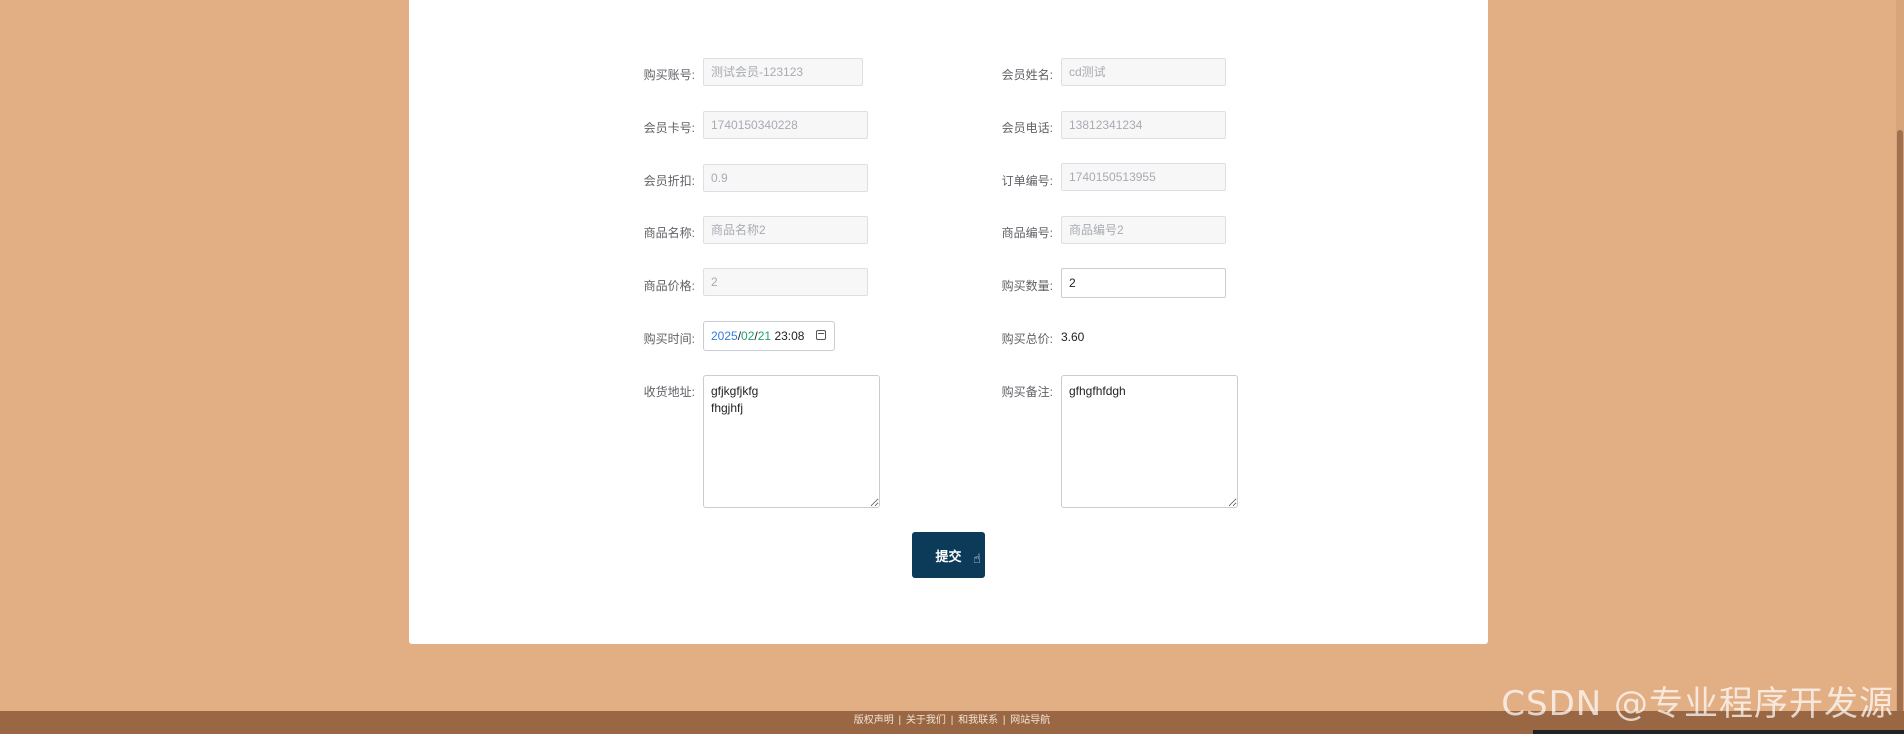 The height and width of the screenshot is (734, 1904). I want to click on footer-link-contact: 和我联系, so click(978, 720).